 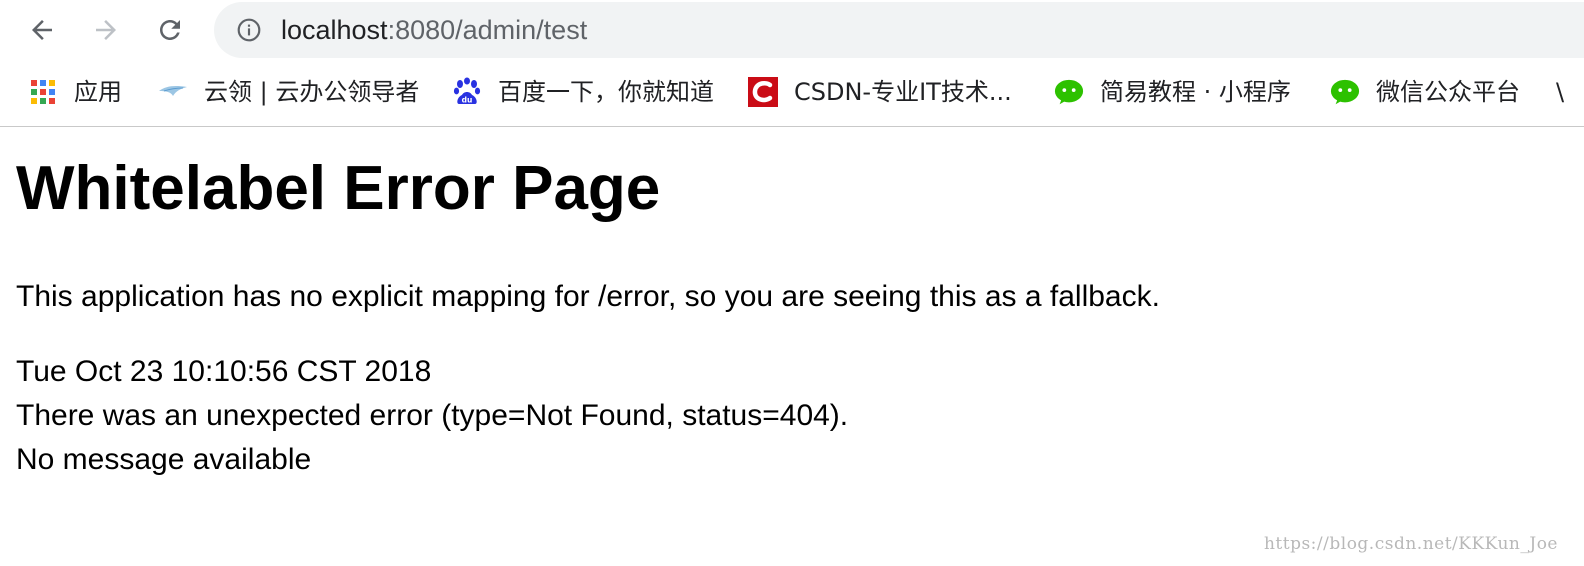 I want to click on page-title: Whitelabel Error Page, so click(x=338, y=188).